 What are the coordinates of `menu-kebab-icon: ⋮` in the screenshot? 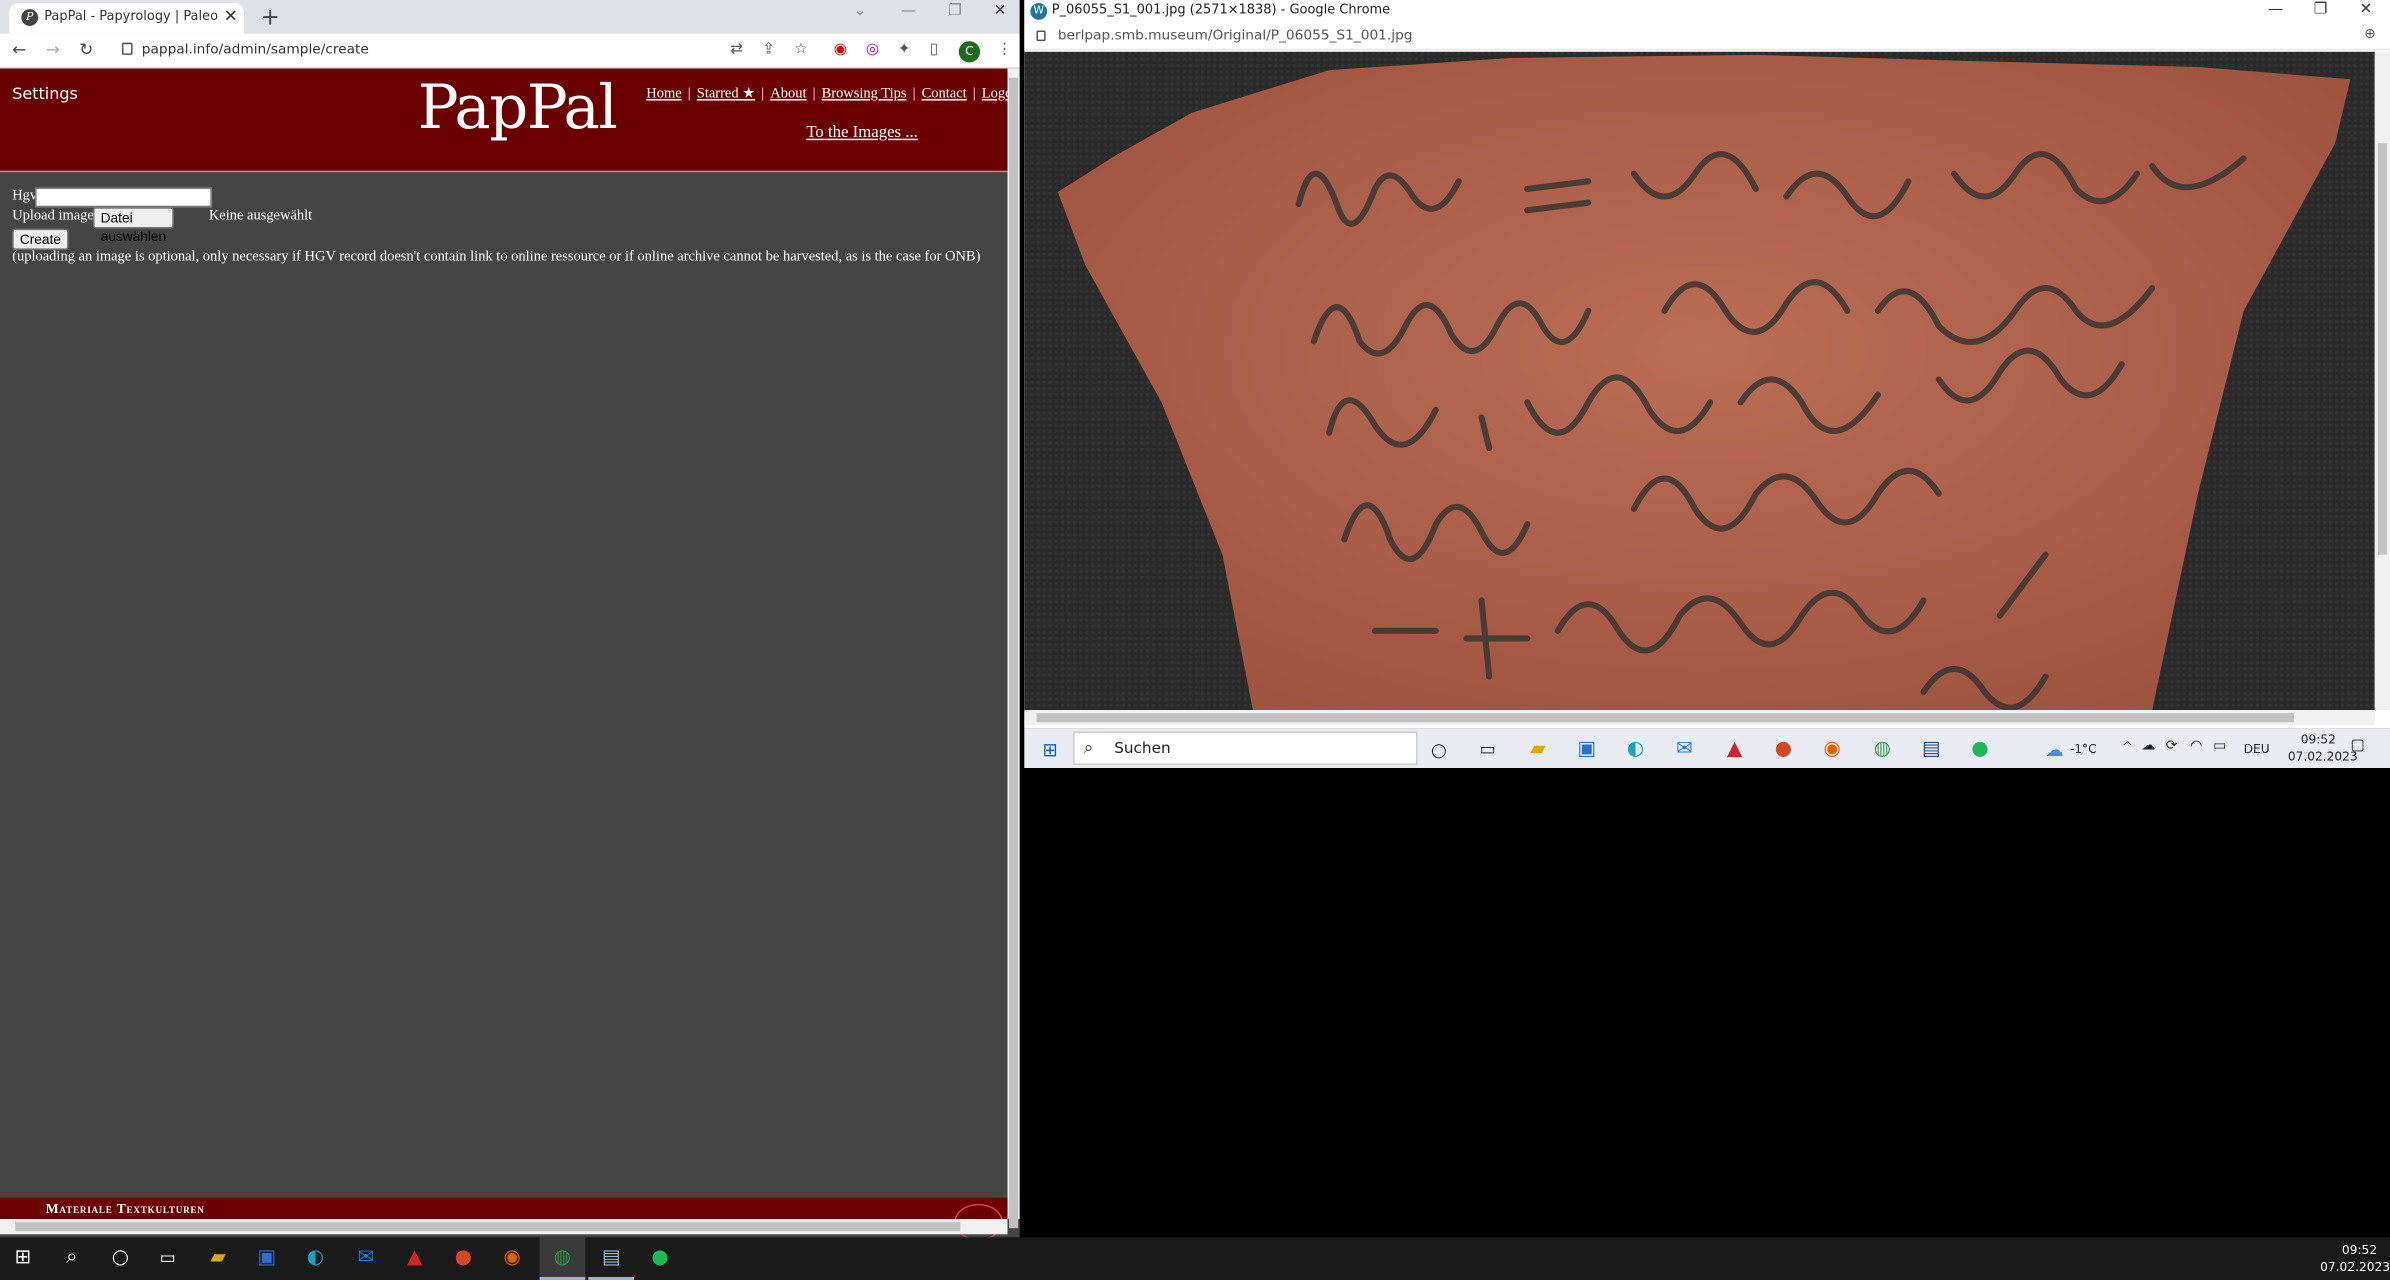 It's located at (1004, 49).